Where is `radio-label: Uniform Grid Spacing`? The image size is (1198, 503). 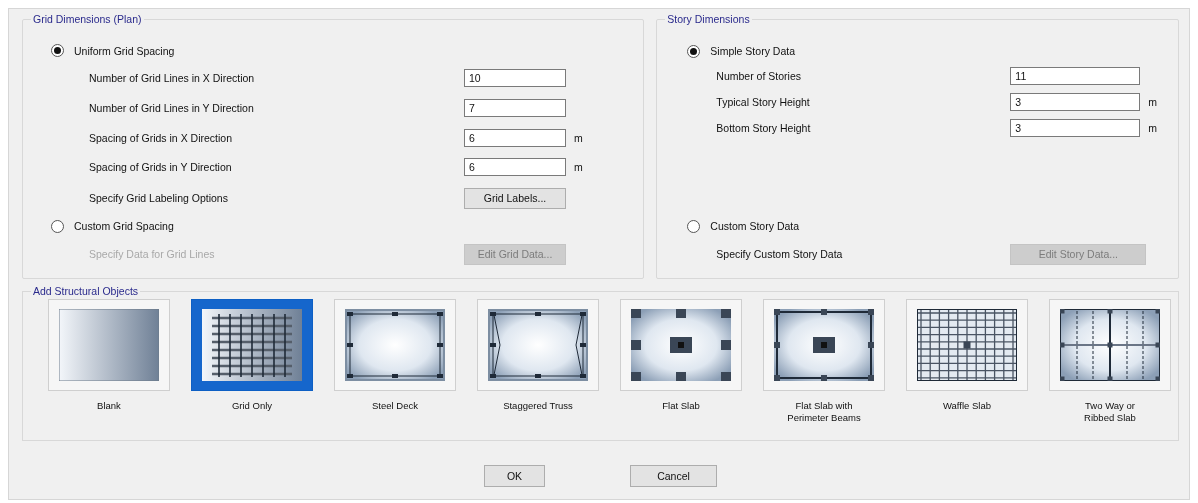
radio-label: Uniform Grid Spacing is located at coordinates (124, 50).